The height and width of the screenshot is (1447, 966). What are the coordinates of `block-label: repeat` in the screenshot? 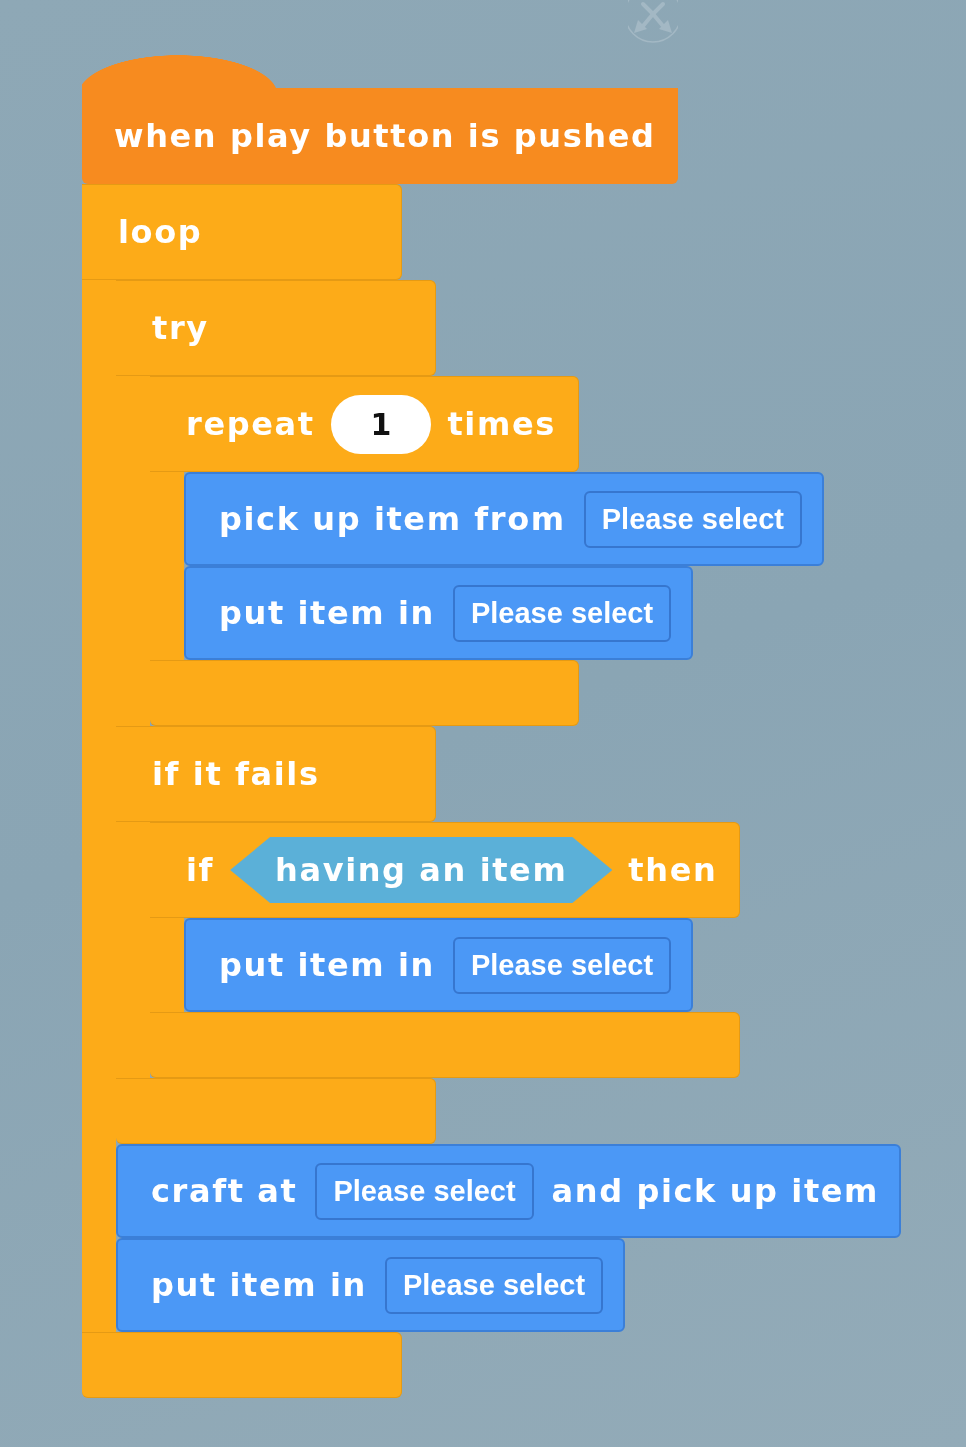 It's located at (250, 424).